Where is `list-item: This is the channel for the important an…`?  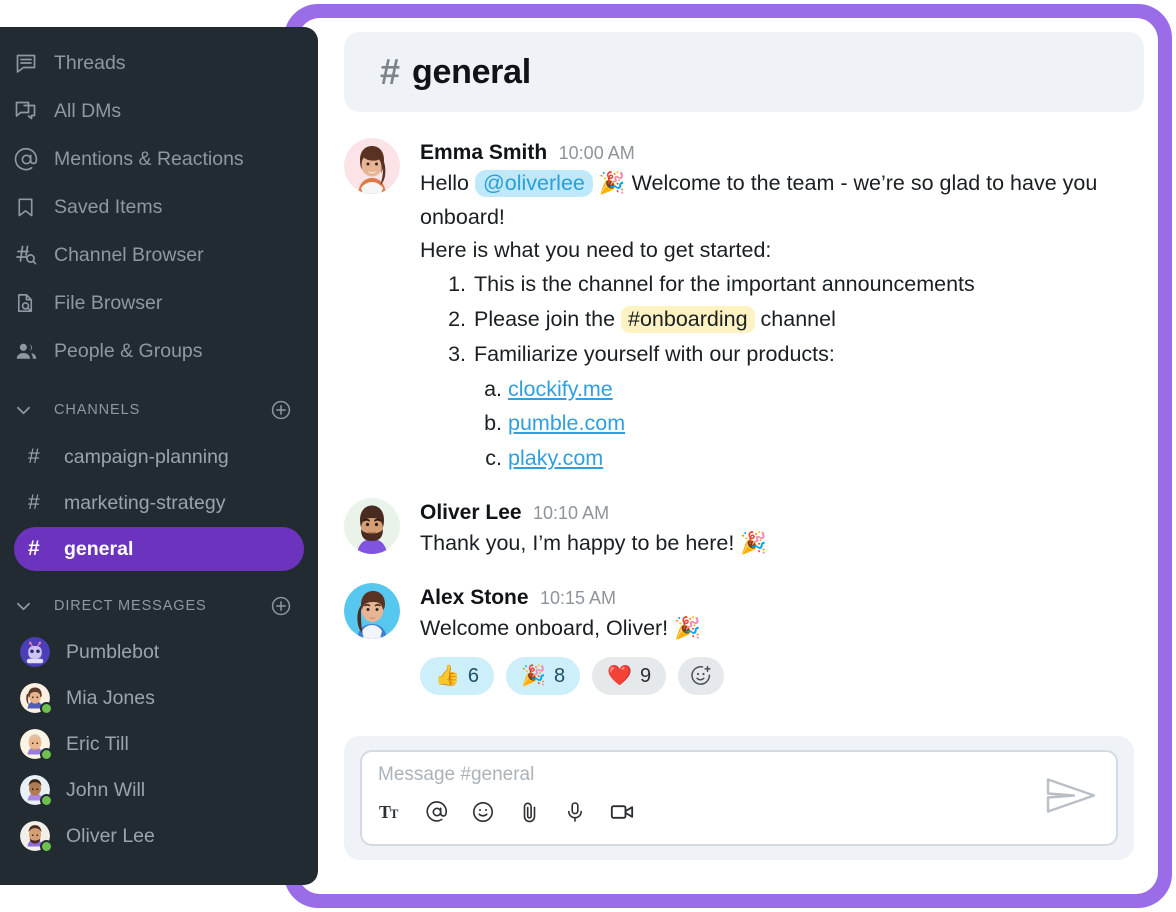
list-item: This is the channel for the important an… is located at coordinates (808, 284).